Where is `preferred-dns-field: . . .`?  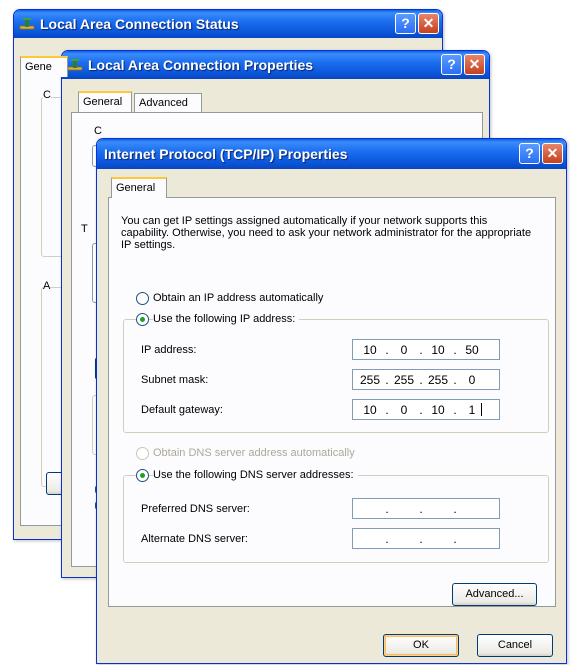 preferred-dns-field: . . . is located at coordinates (426, 508).